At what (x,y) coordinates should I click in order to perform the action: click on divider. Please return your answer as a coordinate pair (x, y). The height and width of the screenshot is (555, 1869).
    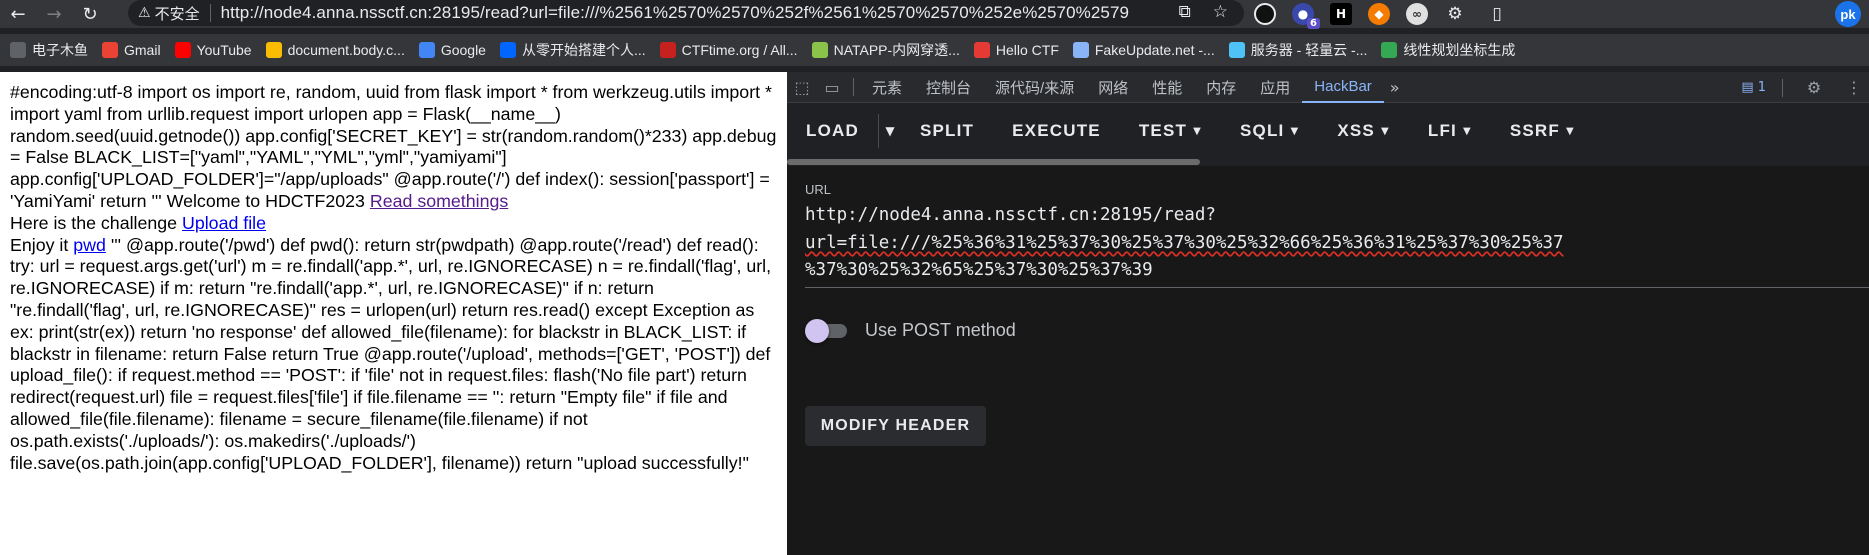
    Looking at the image, I should click on (1782, 87).